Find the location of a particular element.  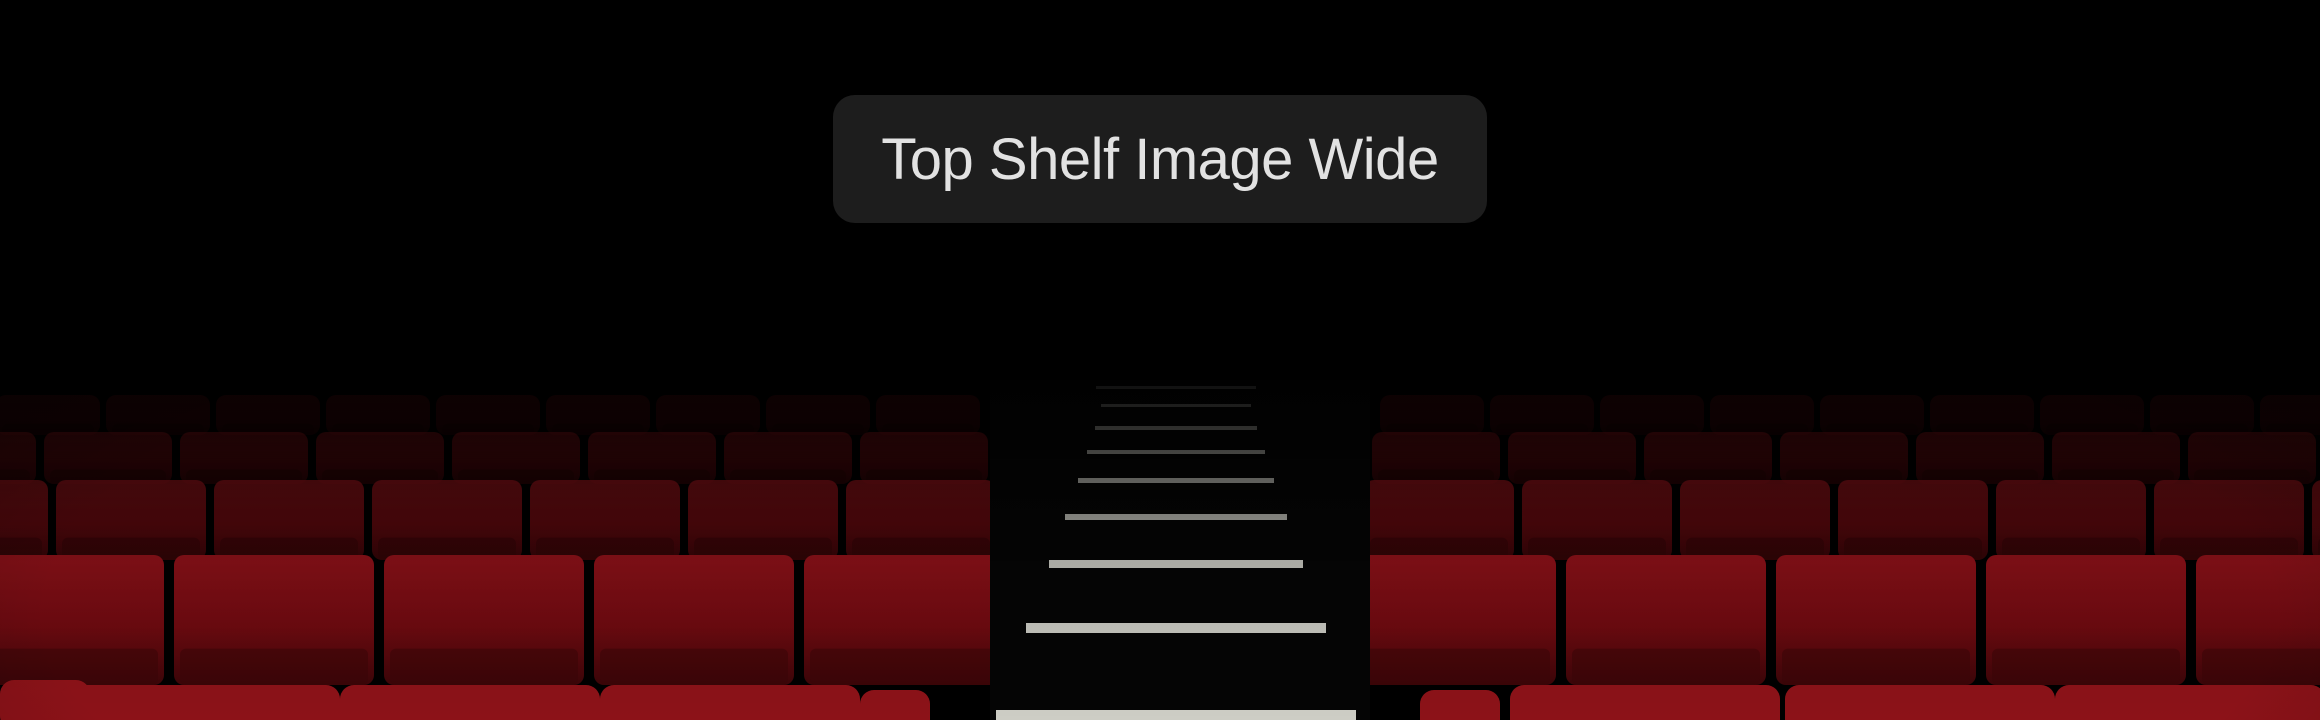

title-text: Top Shelf Image Wide is located at coordinates (1160, 159).